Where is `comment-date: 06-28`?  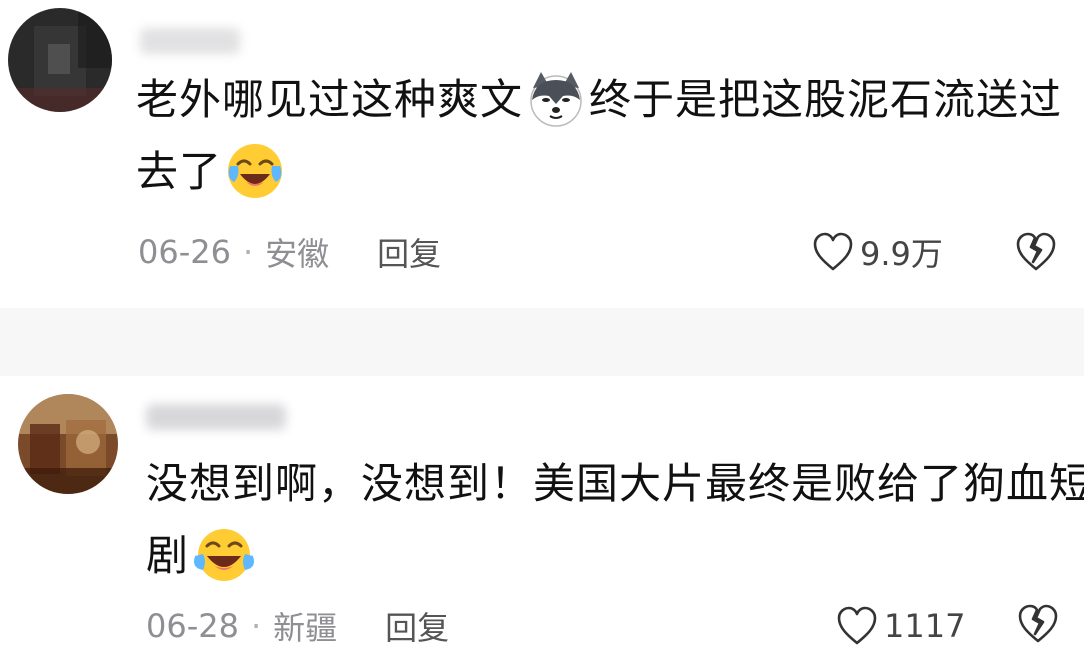 comment-date: 06-28 is located at coordinates (192, 626).